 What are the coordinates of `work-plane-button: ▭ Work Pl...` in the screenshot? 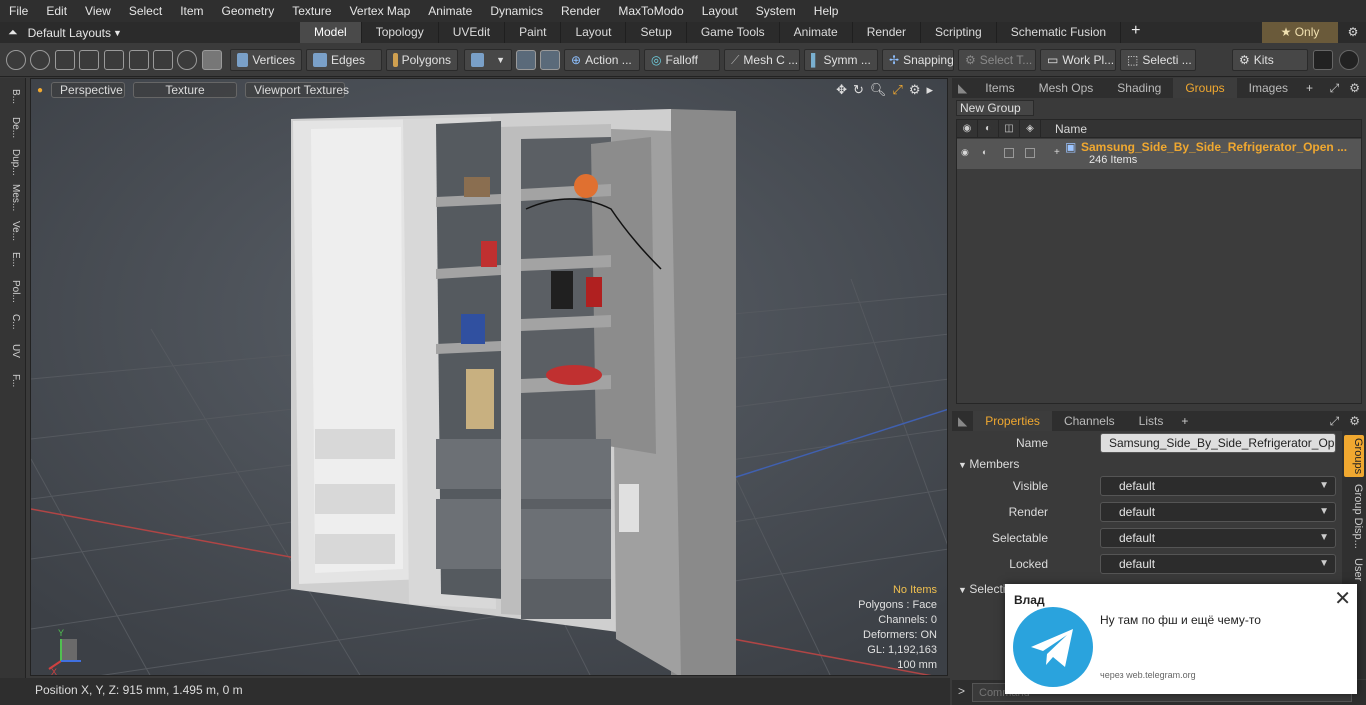 It's located at (1078, 60).